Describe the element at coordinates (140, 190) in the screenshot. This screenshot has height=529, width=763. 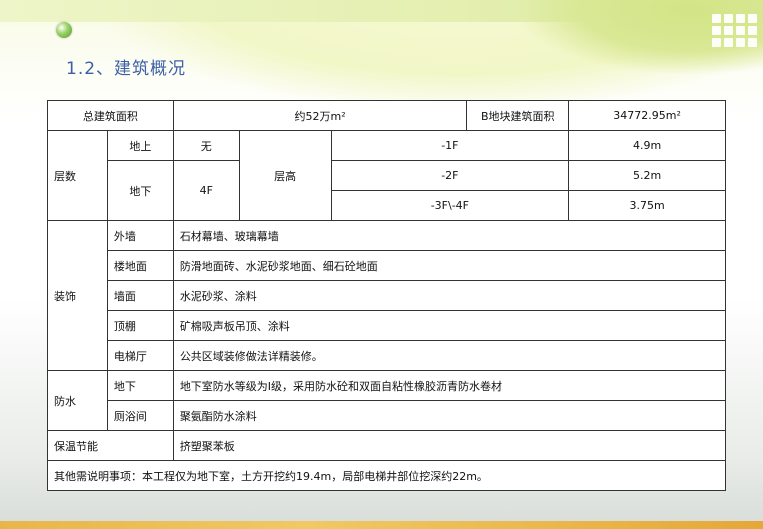
I see `below-ground-label: 地下` at that location.